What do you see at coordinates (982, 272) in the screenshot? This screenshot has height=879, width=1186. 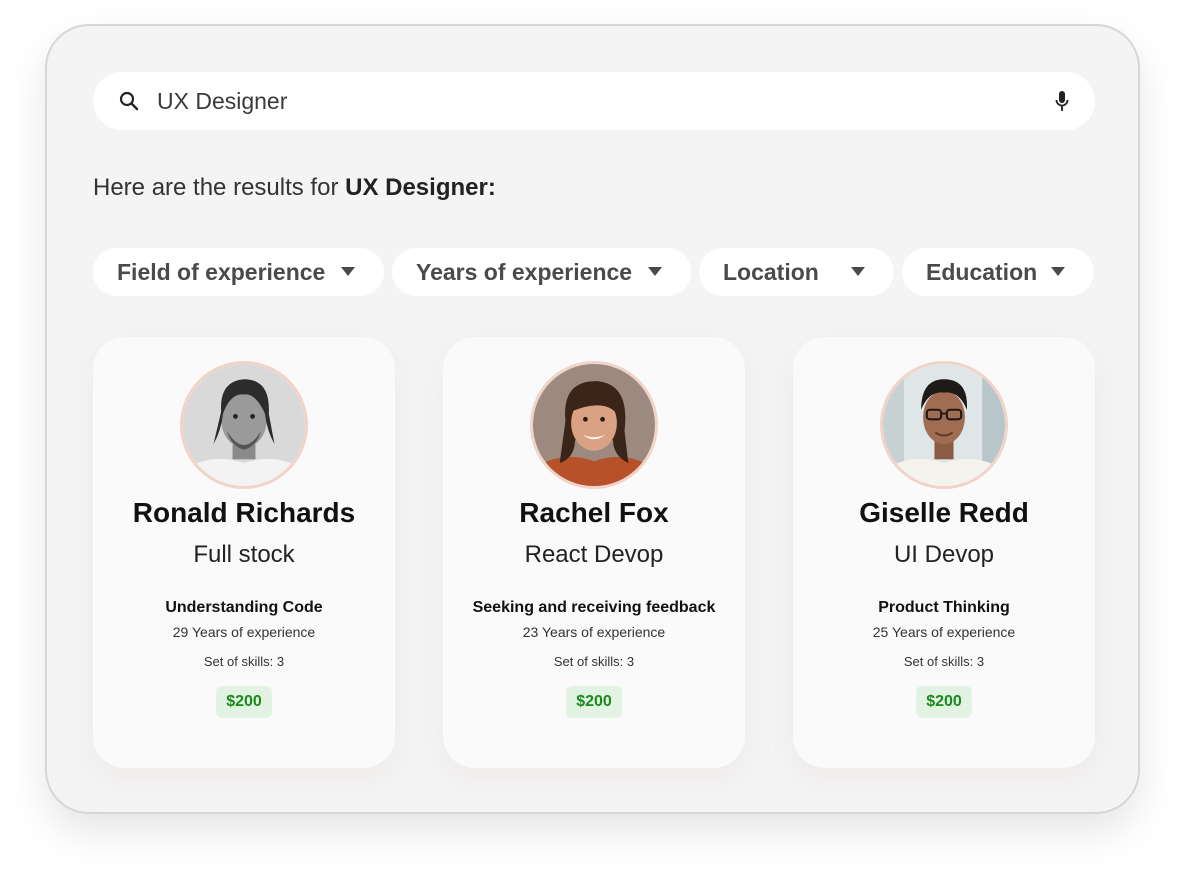 I see `filter-label: Education` at bounding box center [982, 272].